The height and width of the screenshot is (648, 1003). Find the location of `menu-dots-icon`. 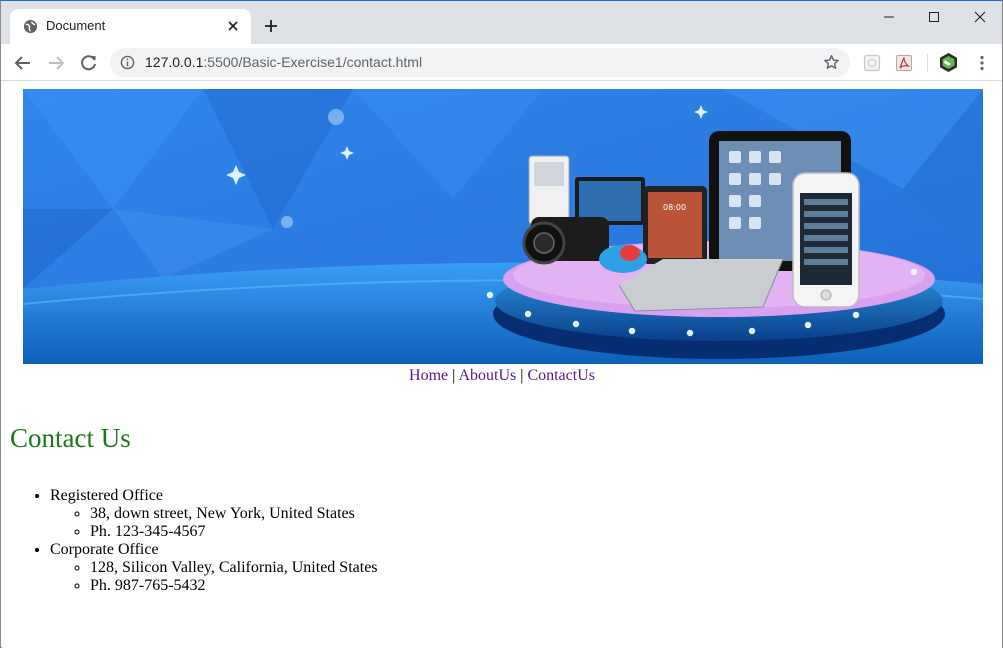

menu-dots-icon is located at coordinates (982, 63).